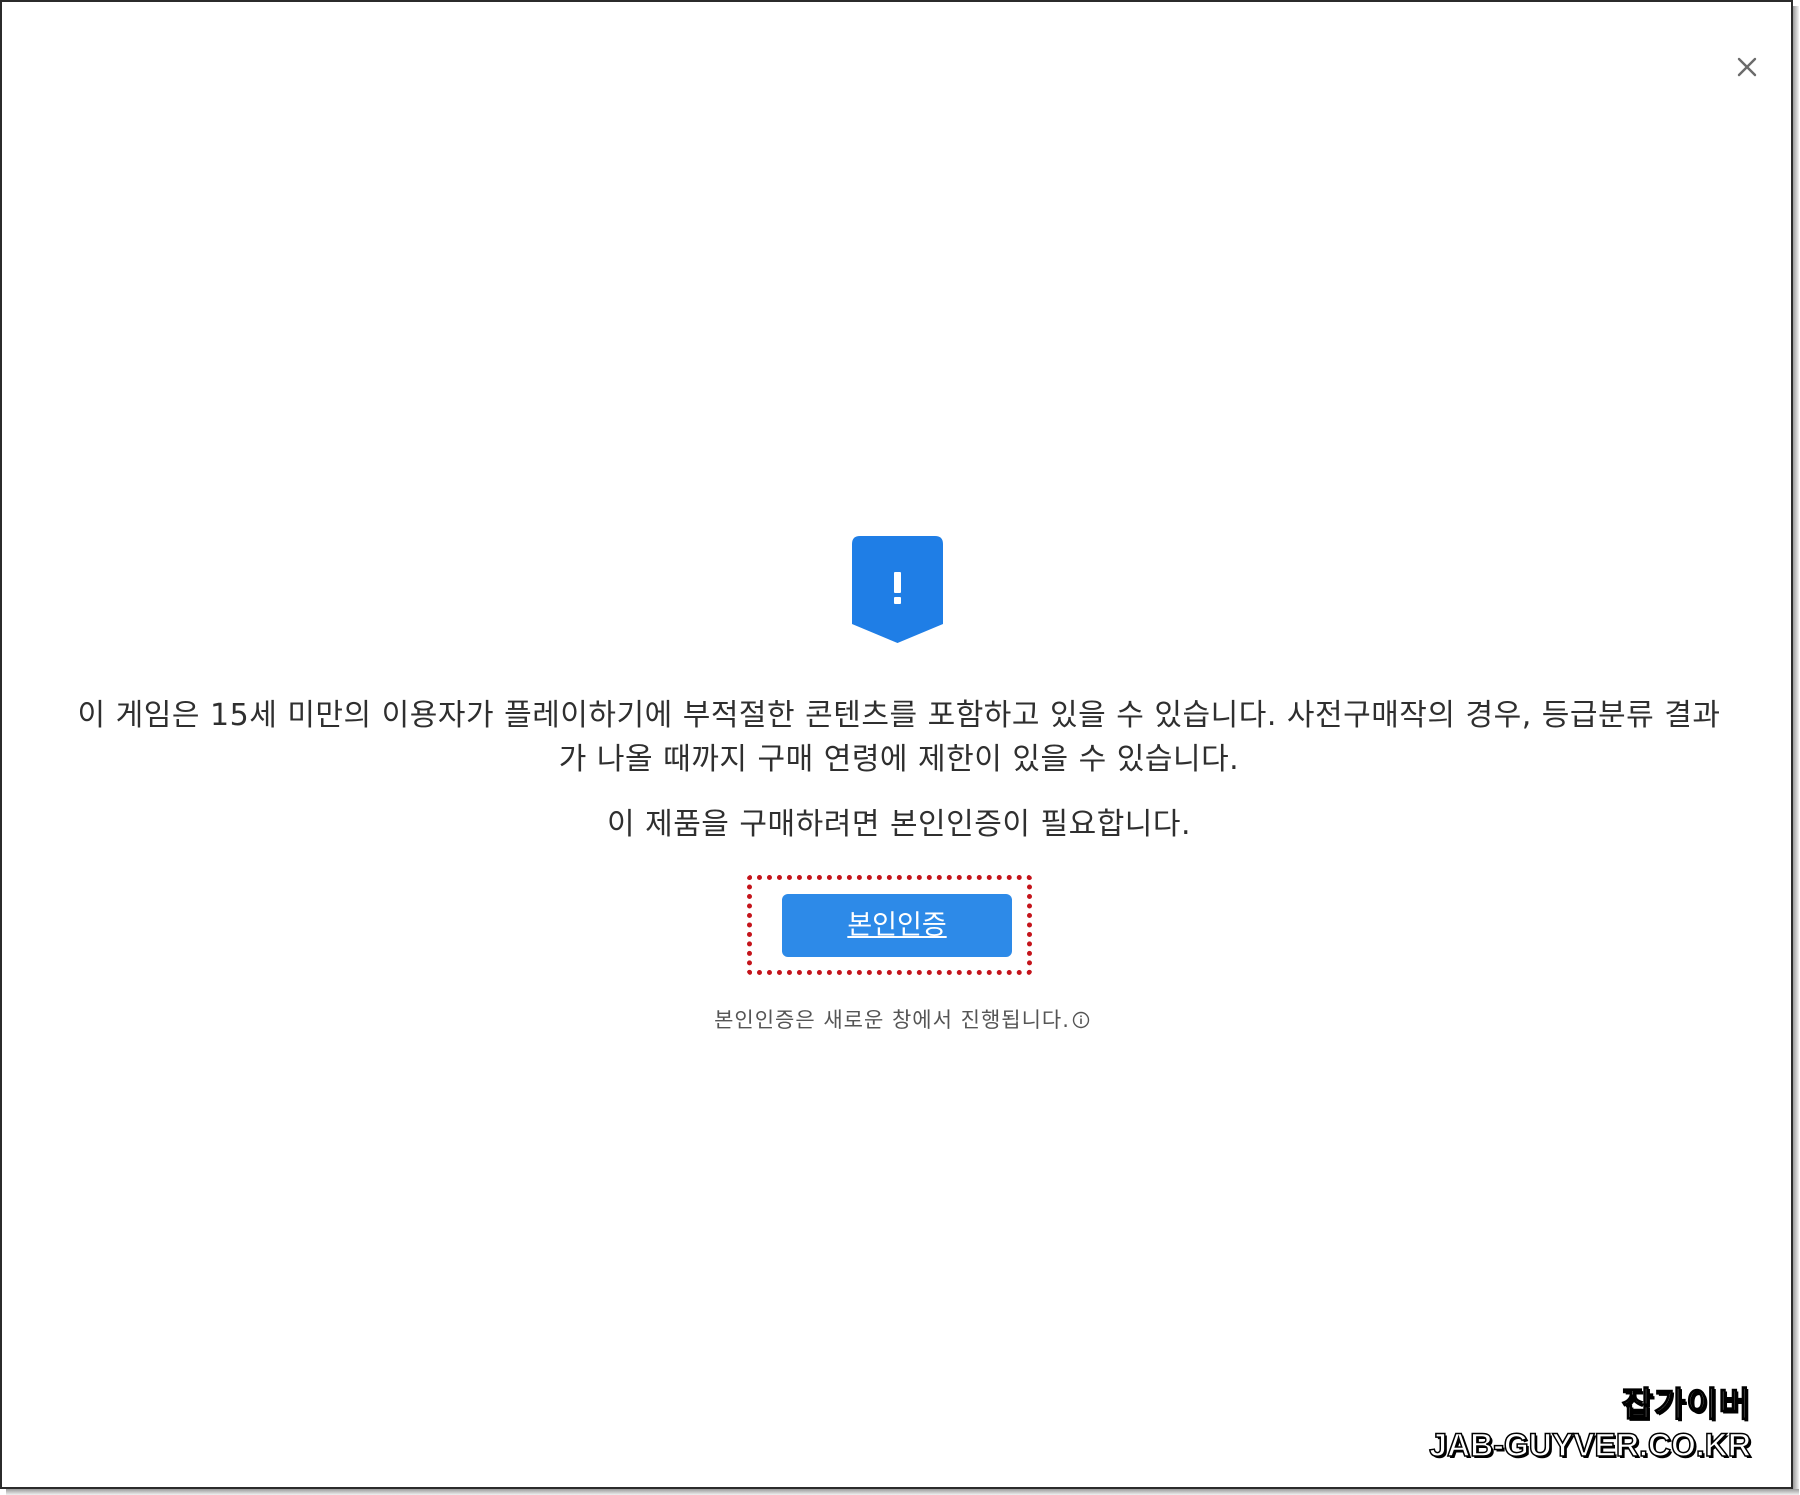  Describe the element at coordinates (897, 589) in the screenshot. I see `warning-shield-icon` at that location.